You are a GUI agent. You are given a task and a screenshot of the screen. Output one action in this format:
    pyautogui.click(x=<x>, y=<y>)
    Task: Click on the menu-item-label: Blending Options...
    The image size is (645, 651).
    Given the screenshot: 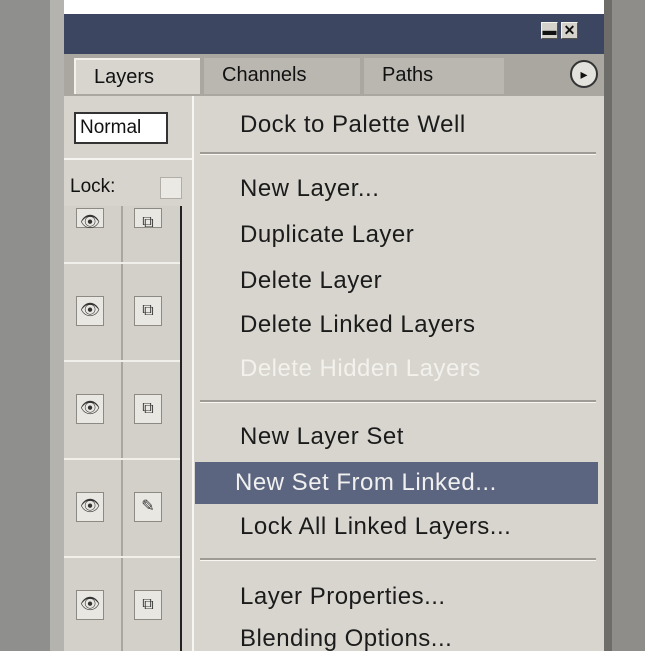 What is the action you would take?
    pyautogui.click(x=346, y=638)
    